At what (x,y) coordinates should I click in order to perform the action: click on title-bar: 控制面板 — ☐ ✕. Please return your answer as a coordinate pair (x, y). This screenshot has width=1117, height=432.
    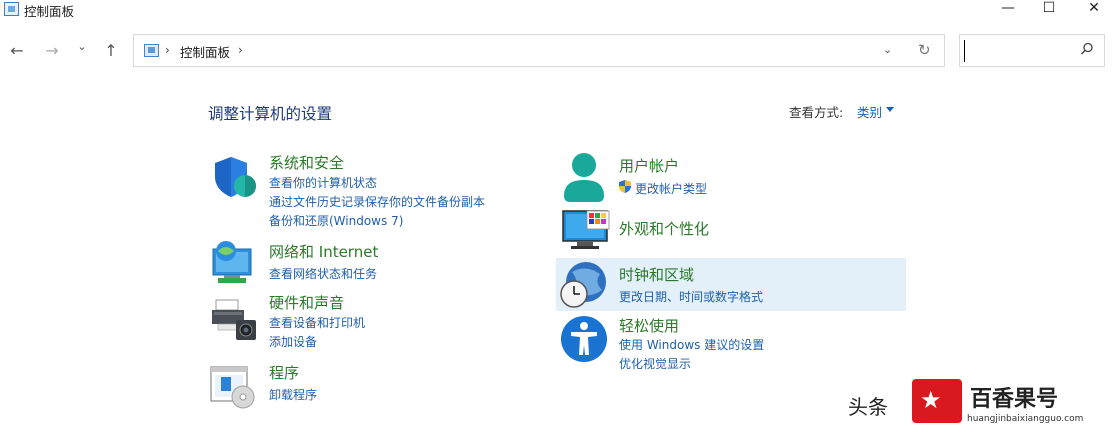
    Looking at the image, I should click on (558, 11).